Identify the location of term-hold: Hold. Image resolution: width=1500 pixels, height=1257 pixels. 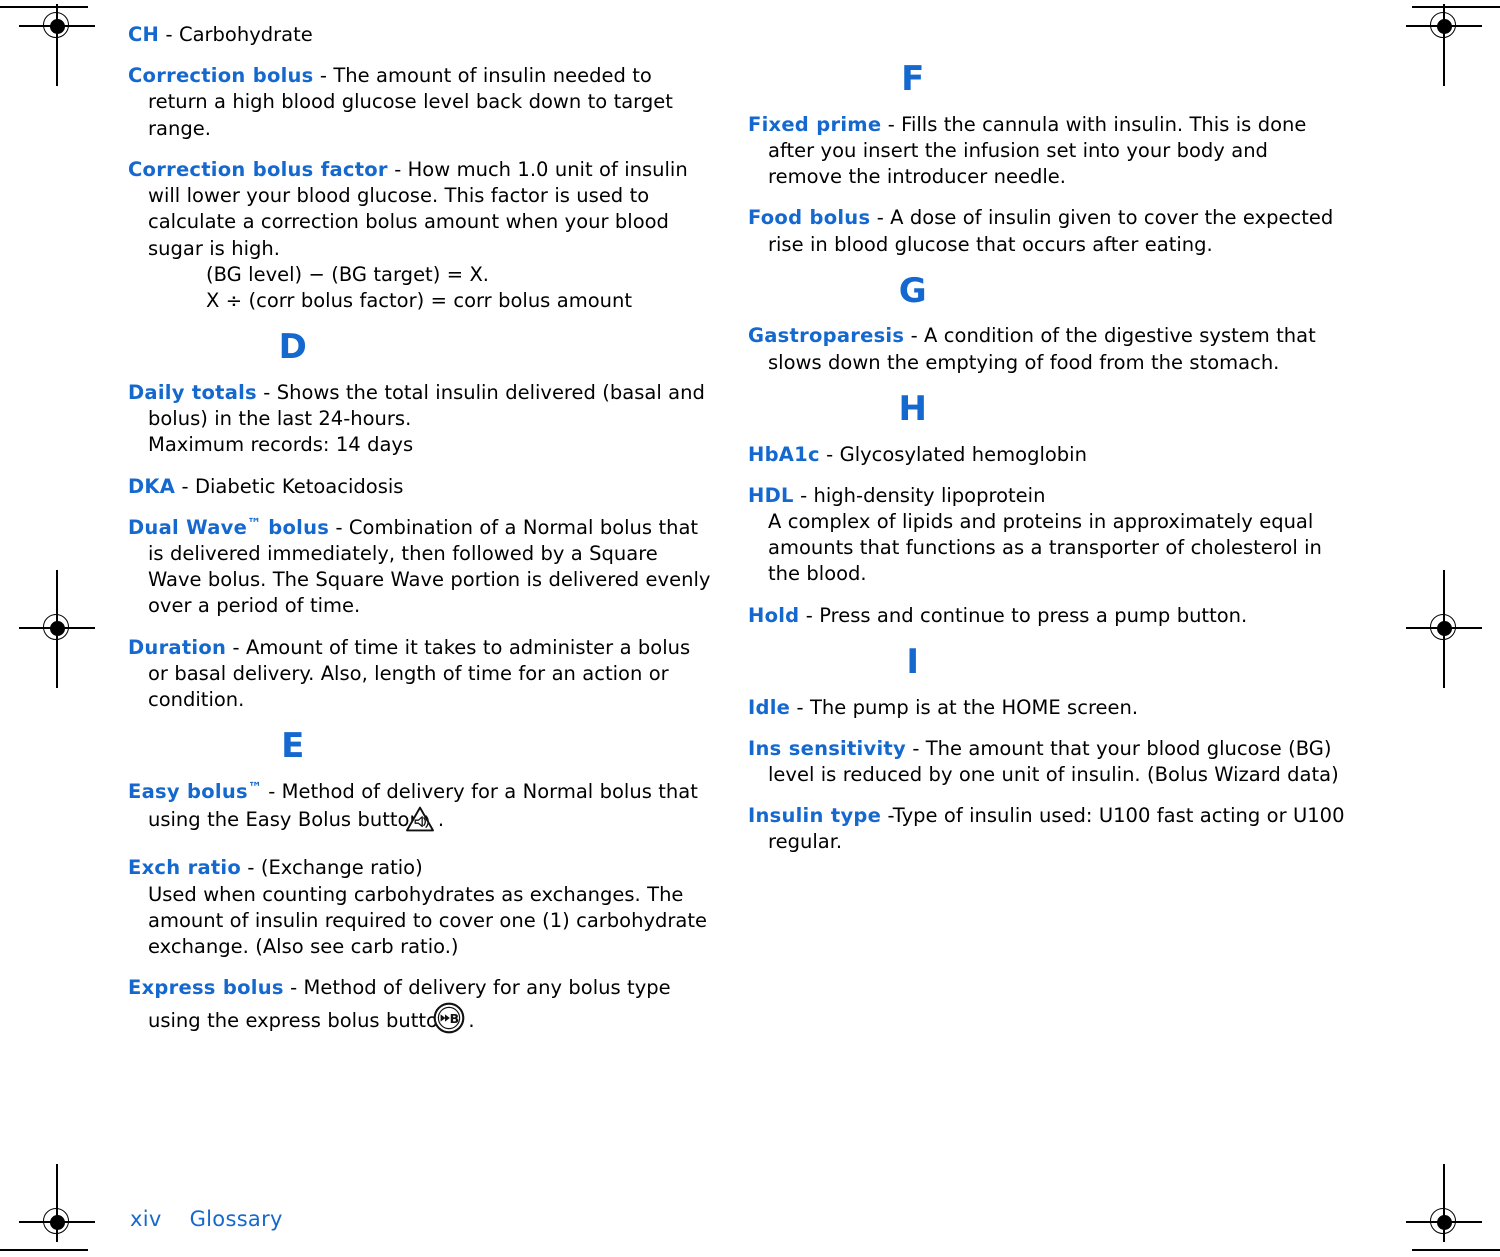
(774, 615).